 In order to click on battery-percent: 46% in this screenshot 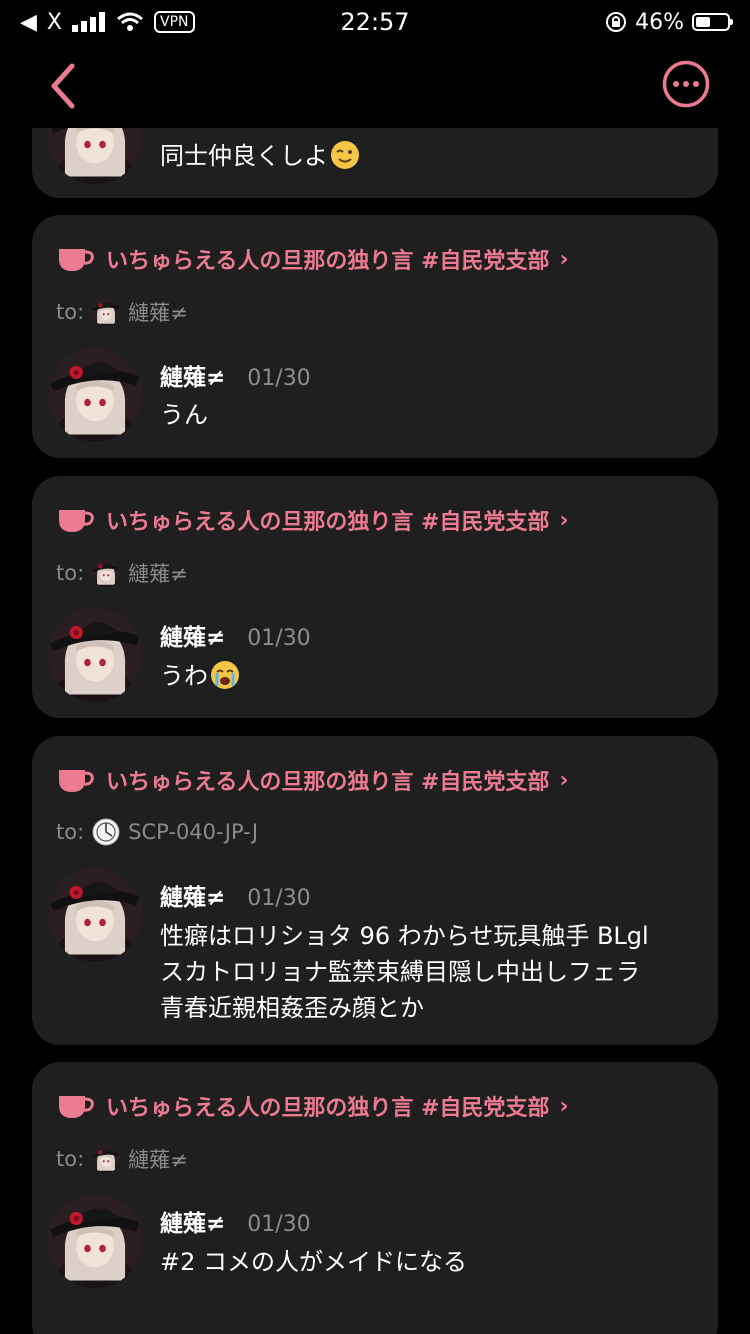, I will do `click(659, 22)`.